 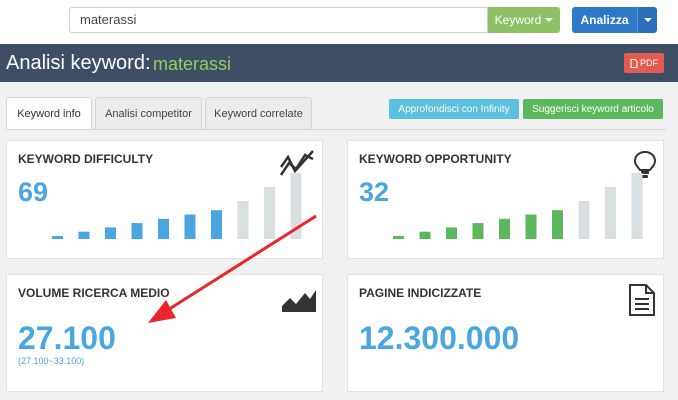 What do you see at coordinates (51, 361) in the screenshot?
I see `search-volume-range: (27.100~33.100)` at bounding box center [51, 361].